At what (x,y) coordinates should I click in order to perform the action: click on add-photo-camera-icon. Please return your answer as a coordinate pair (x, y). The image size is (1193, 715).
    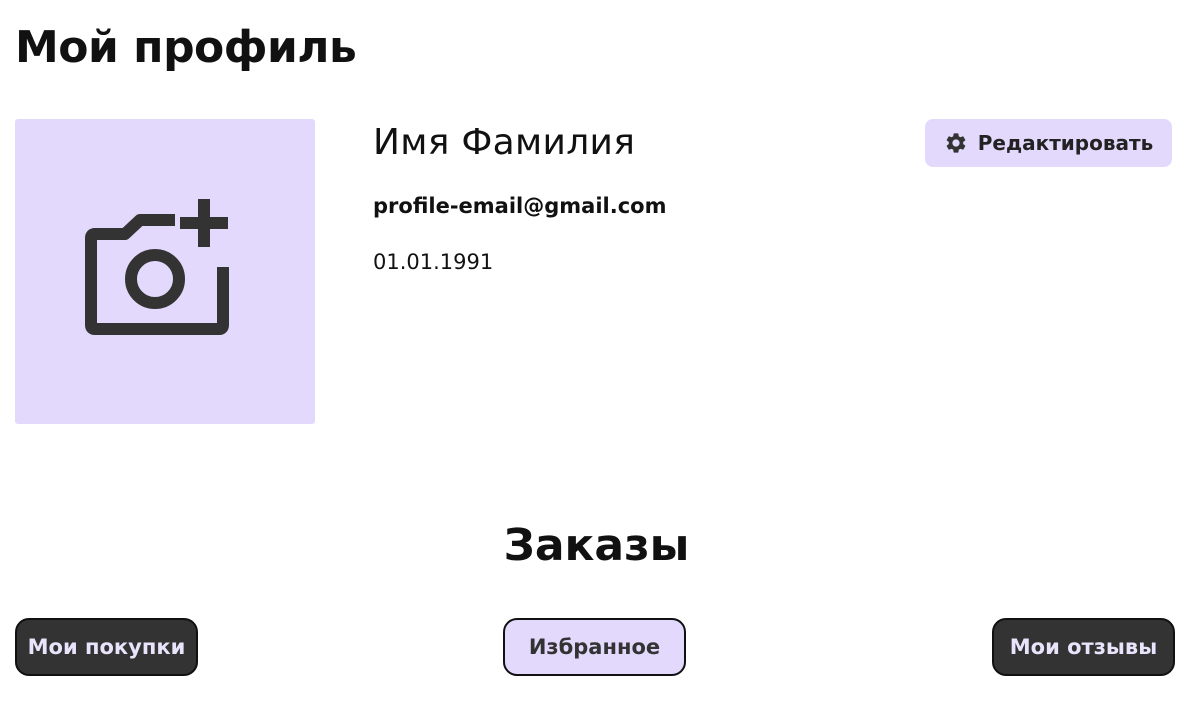
    Looking at the image, I should click on (165, 272).